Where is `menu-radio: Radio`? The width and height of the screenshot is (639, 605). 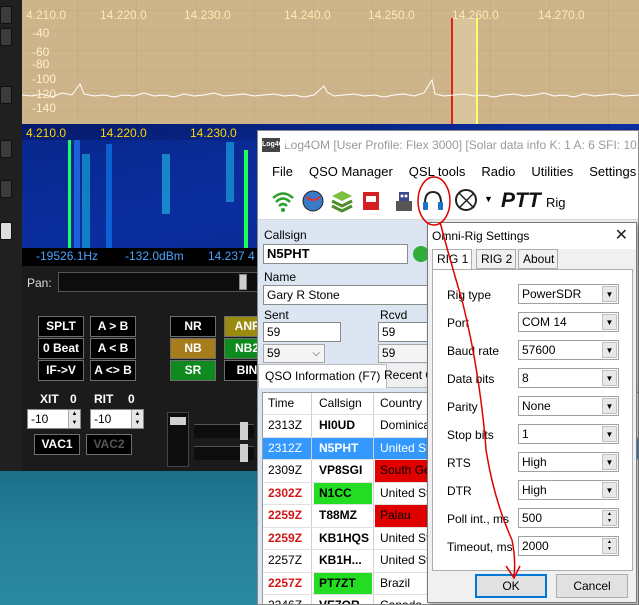
menu-radio: Radio is located at coordinates (498, 172).